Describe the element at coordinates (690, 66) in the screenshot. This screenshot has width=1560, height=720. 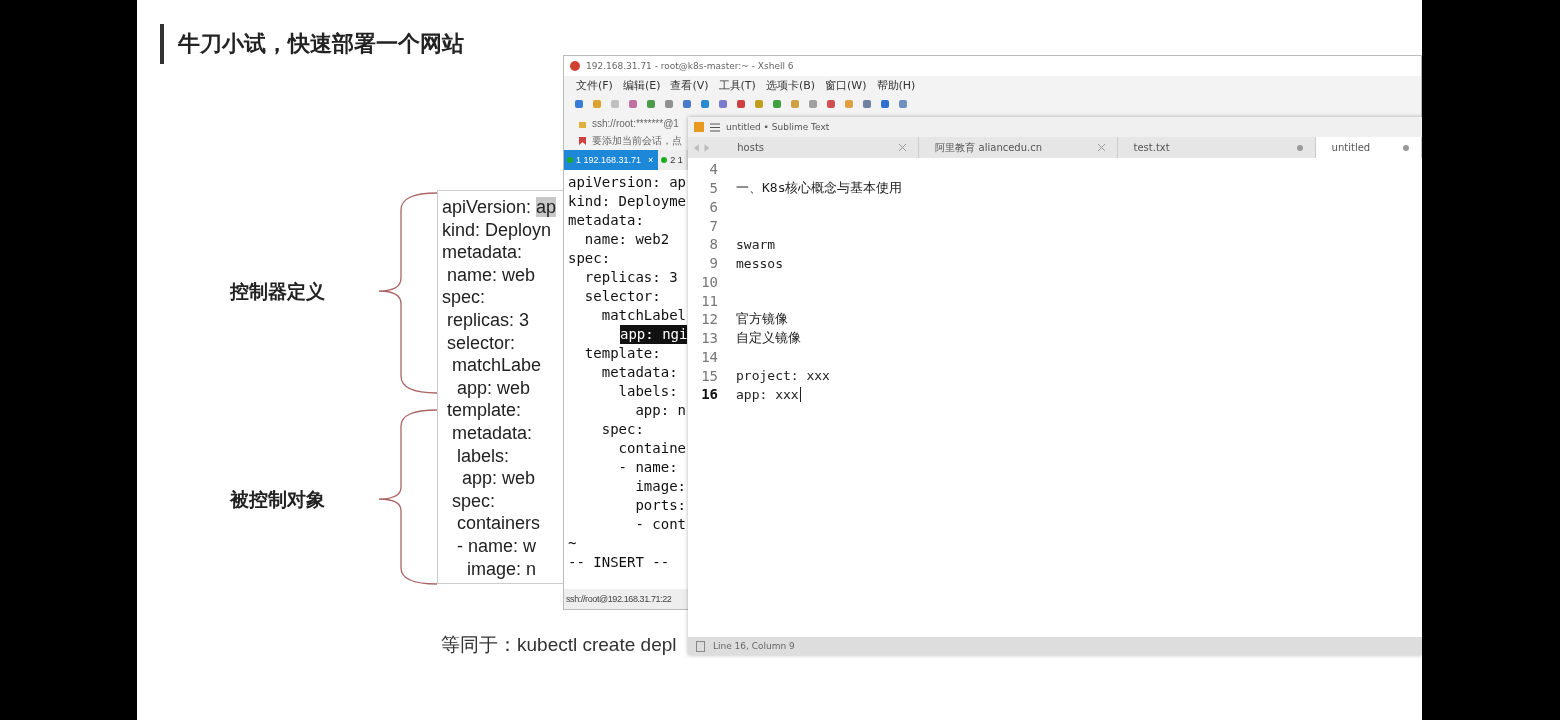
I see `window-title: 192.168.31.71 - root@k8s-master:~ - Xshell 6` at that location.